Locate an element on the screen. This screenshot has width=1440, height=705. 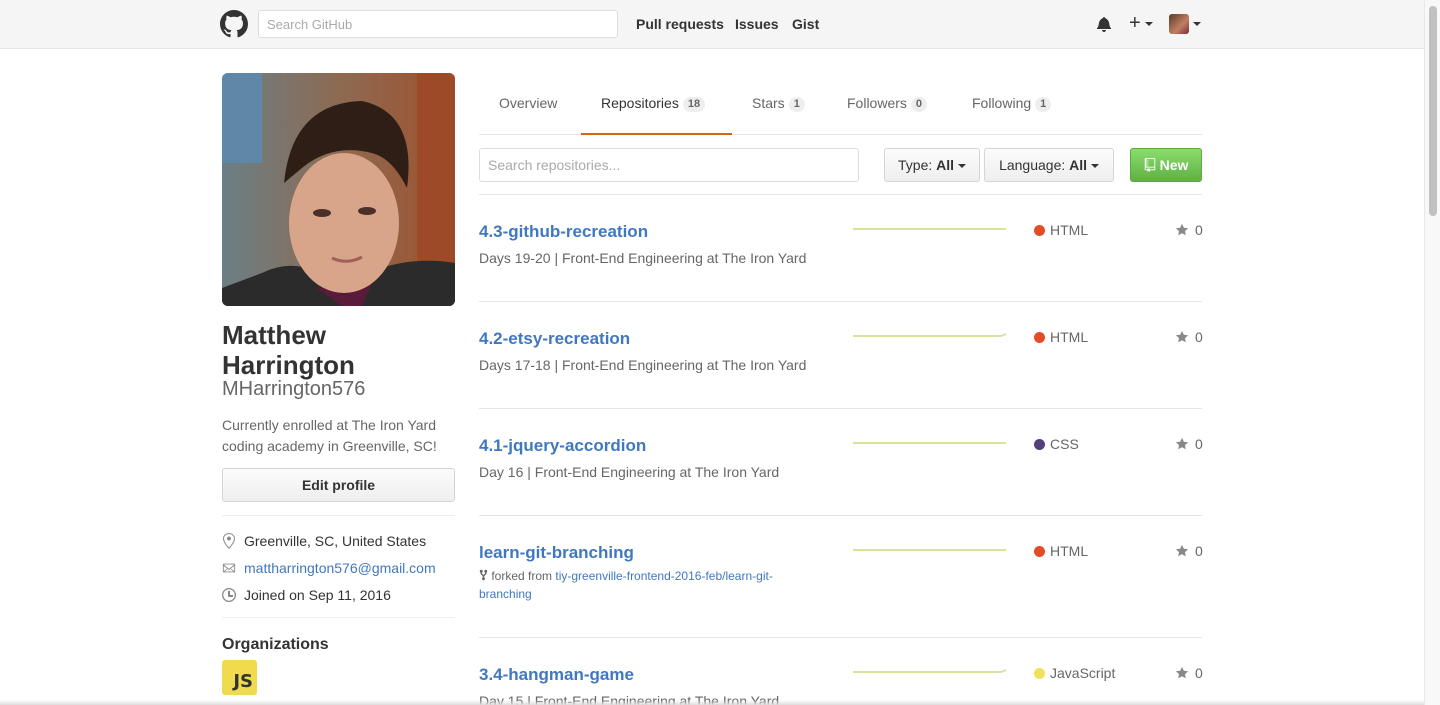
profile-photo is located at coordinates (338, 189).